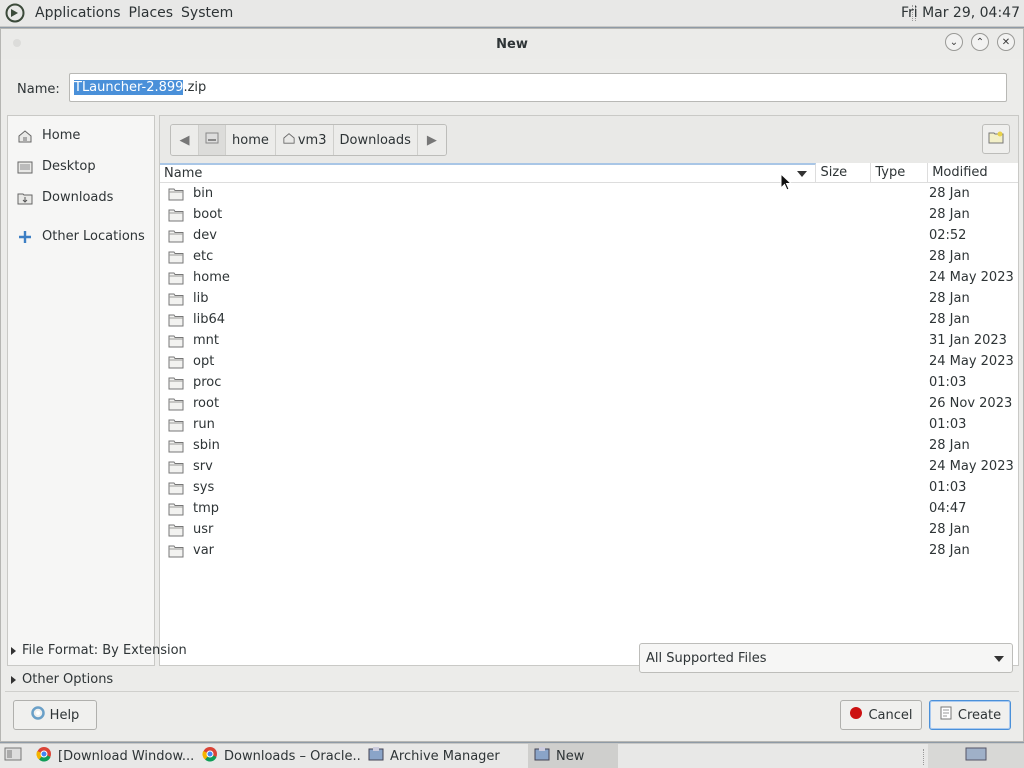  I want to click on name-row: Name: TLauncher-2.899 .zip, so click(512, 89).